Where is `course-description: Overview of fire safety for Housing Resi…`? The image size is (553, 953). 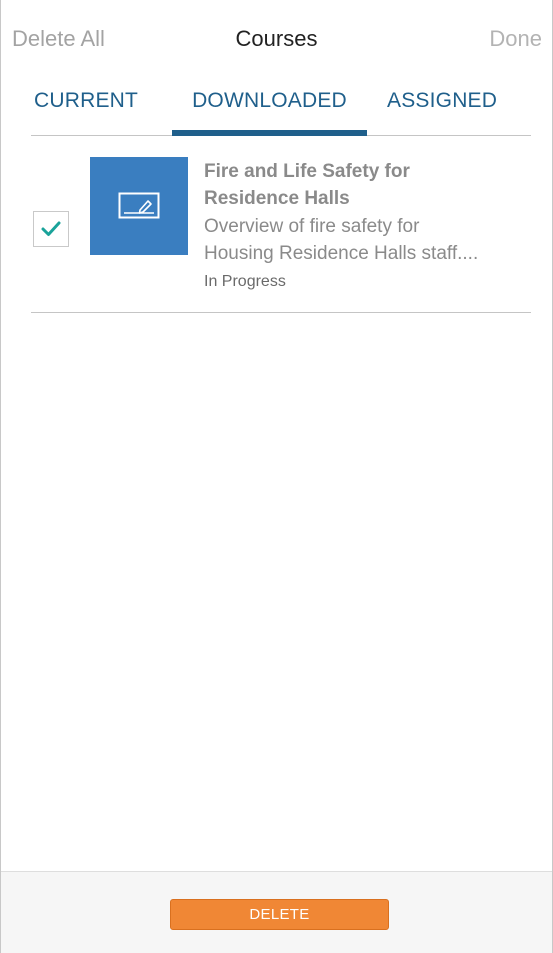
course-description: Overview of fire safety for Housing Resi… is located at coordinates (364, 240).